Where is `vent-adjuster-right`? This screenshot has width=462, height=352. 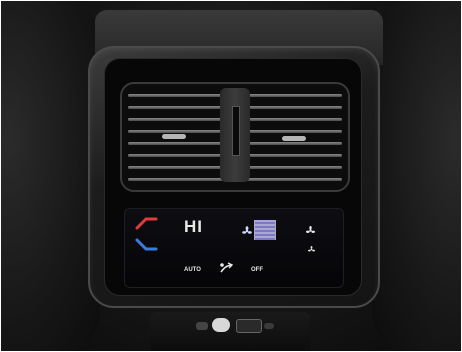
vent-adjuster-right is located at coordinates (294, 138).